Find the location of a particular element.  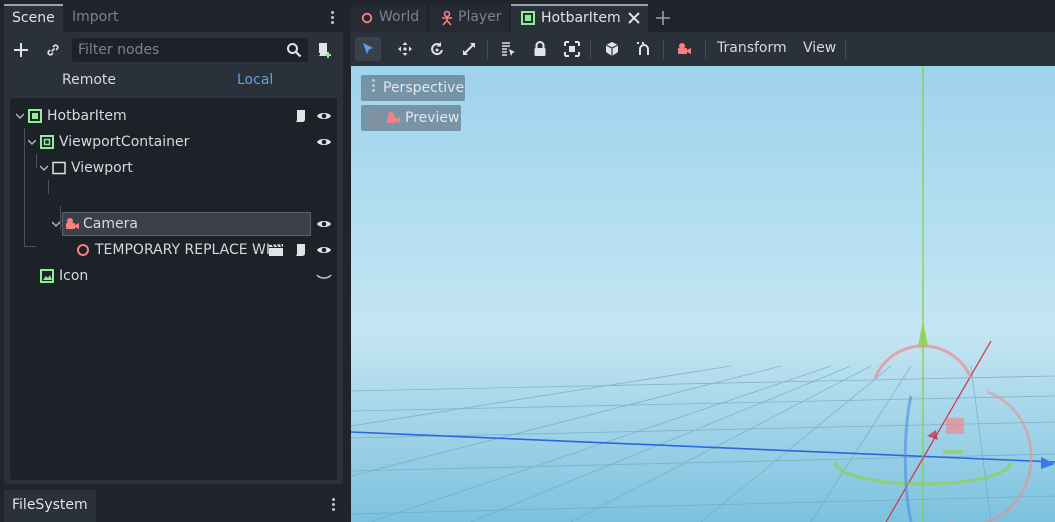

viewport-menu-icon is located at coordinates (373, 87).